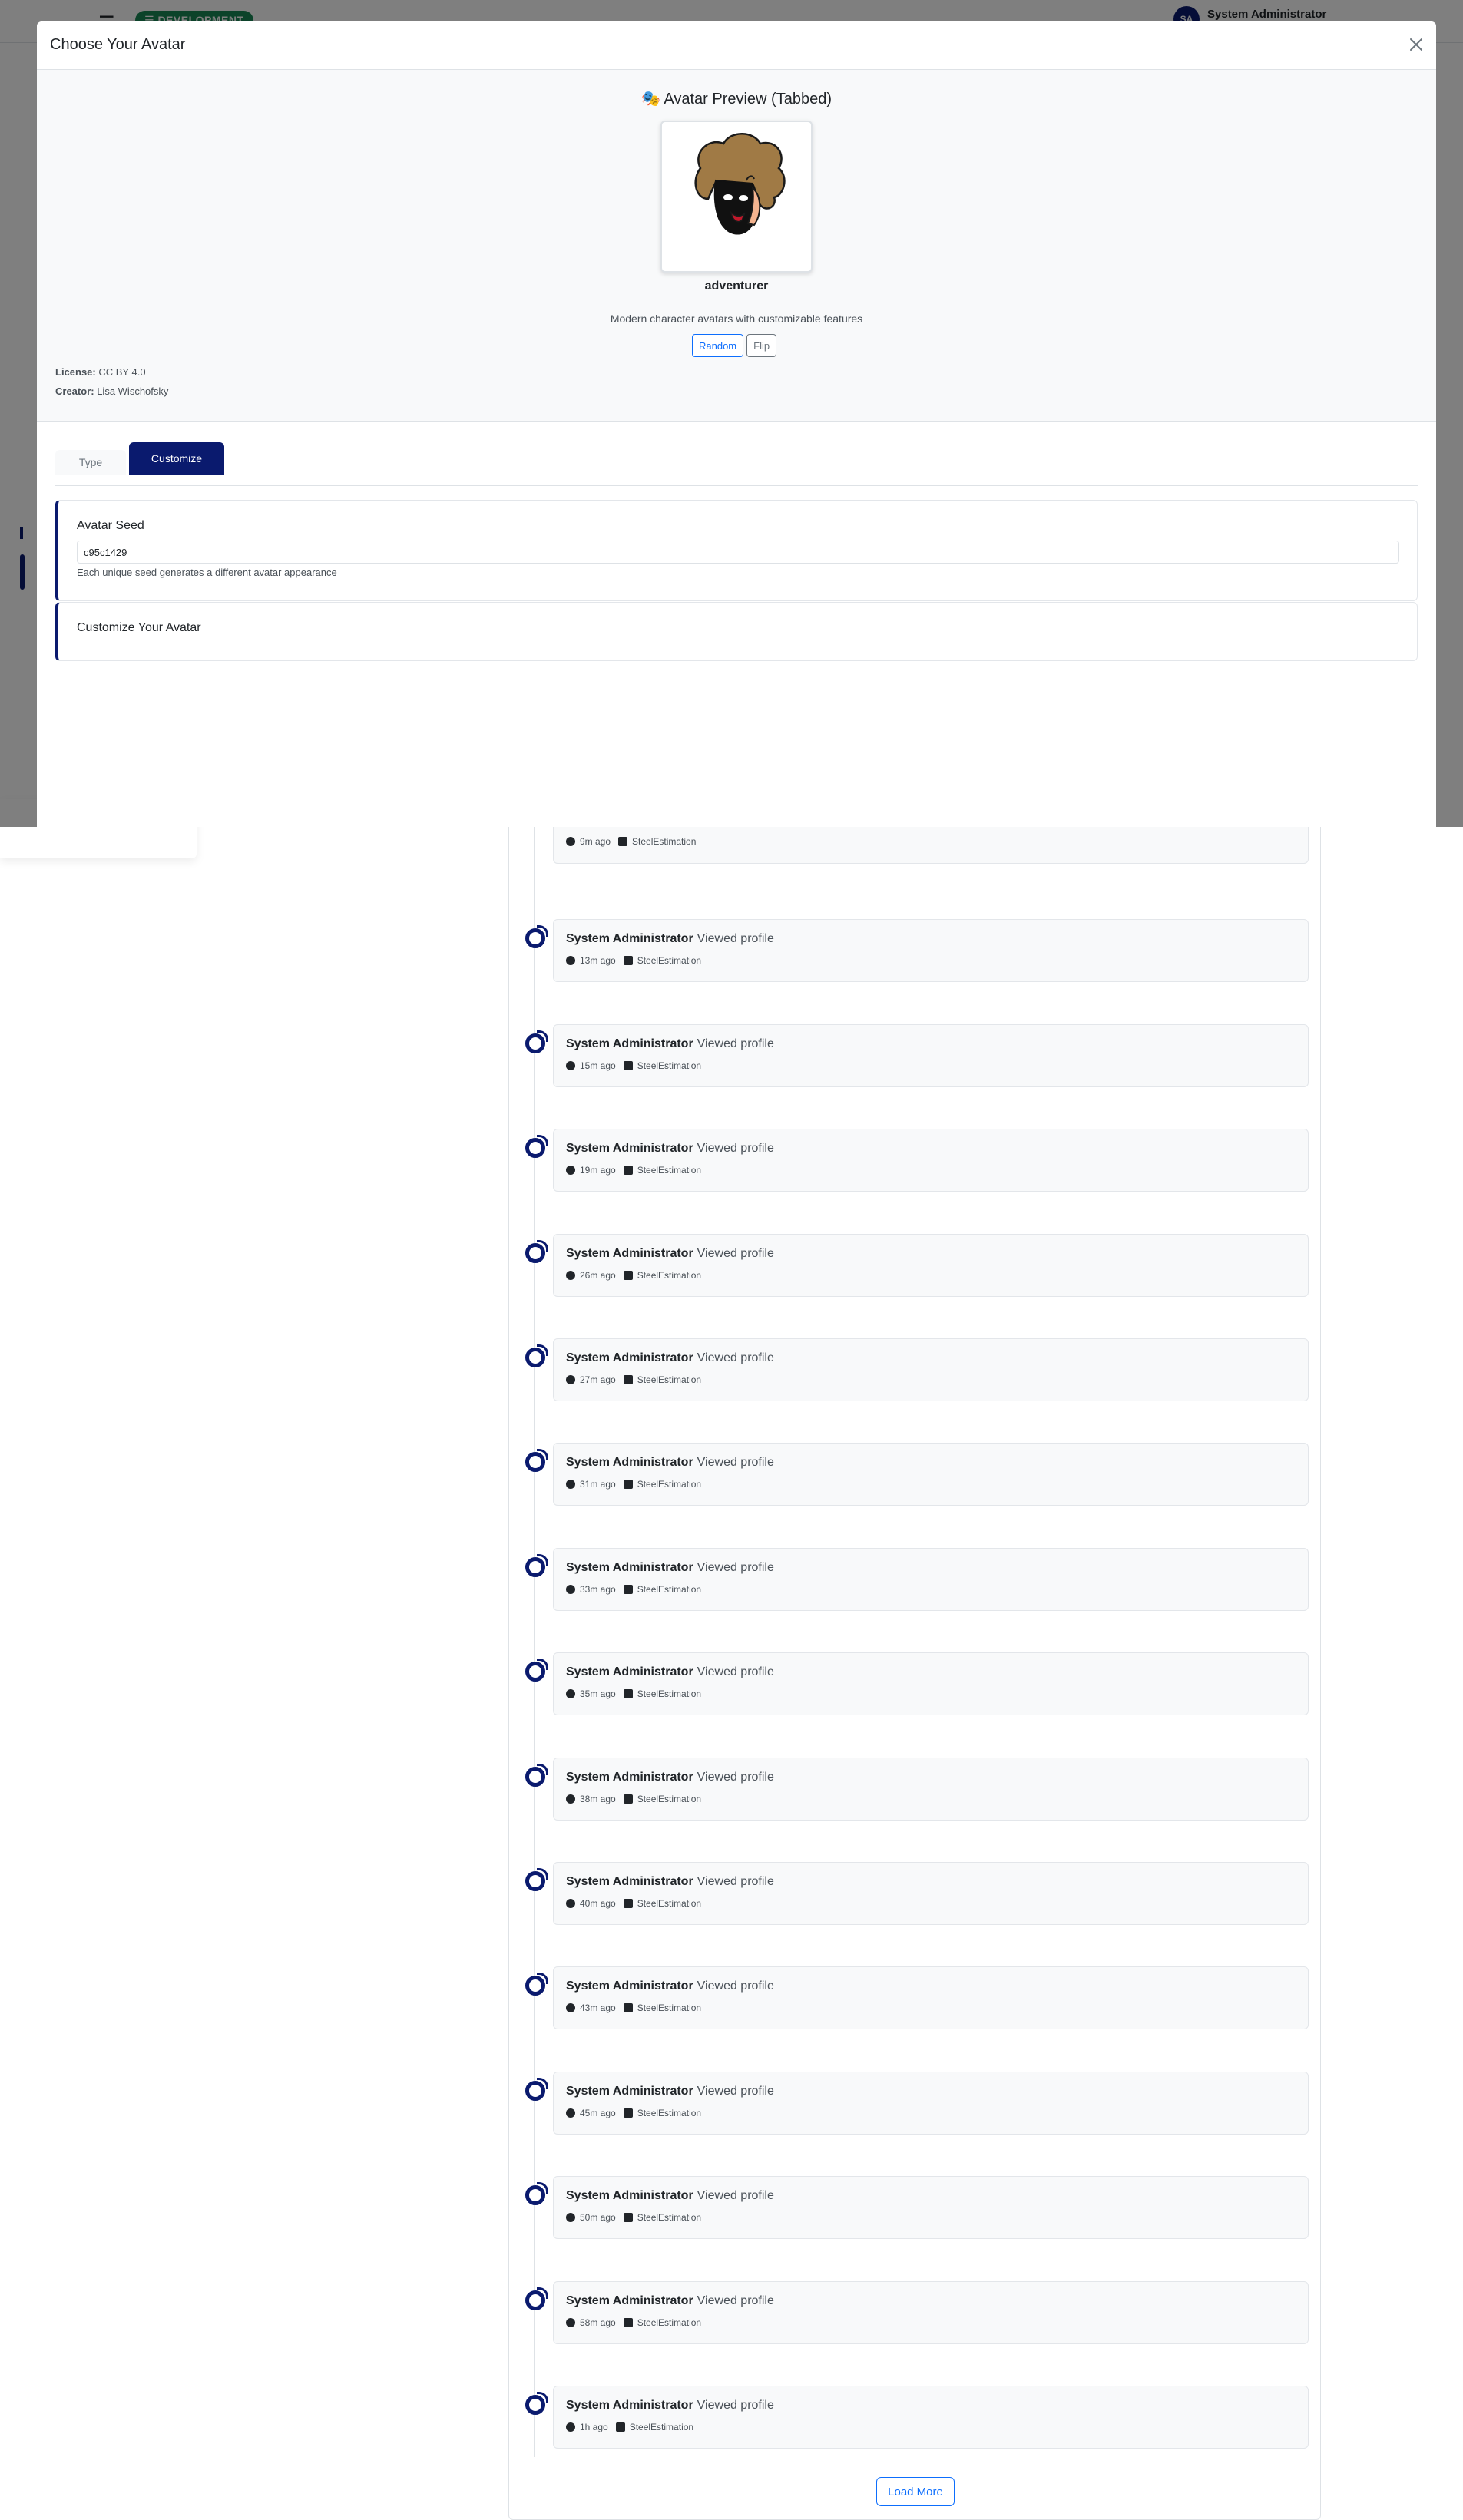 This screenshot has width=1463, height=2520. Describe the element at coordinates (122, 372) in the screenshot. I see `license-value: CC BY 4.0` at that location.